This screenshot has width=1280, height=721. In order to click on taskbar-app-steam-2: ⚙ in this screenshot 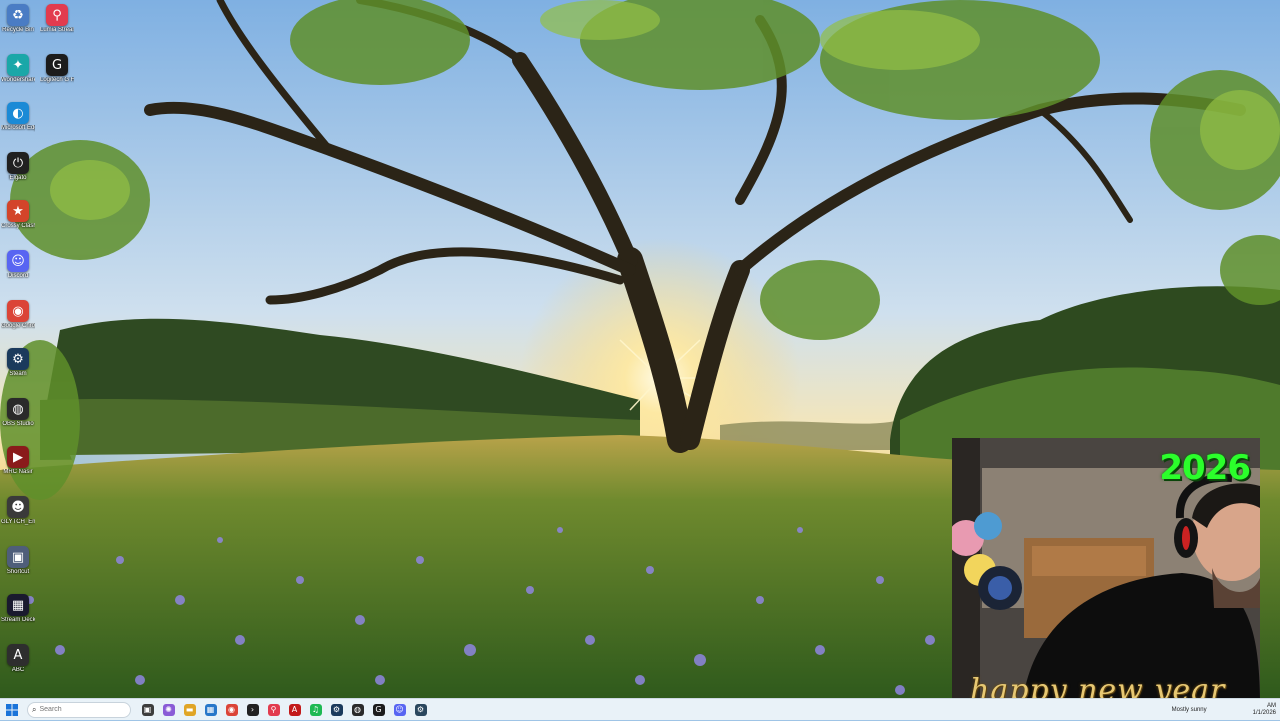, I will do `click(420, 710)`.